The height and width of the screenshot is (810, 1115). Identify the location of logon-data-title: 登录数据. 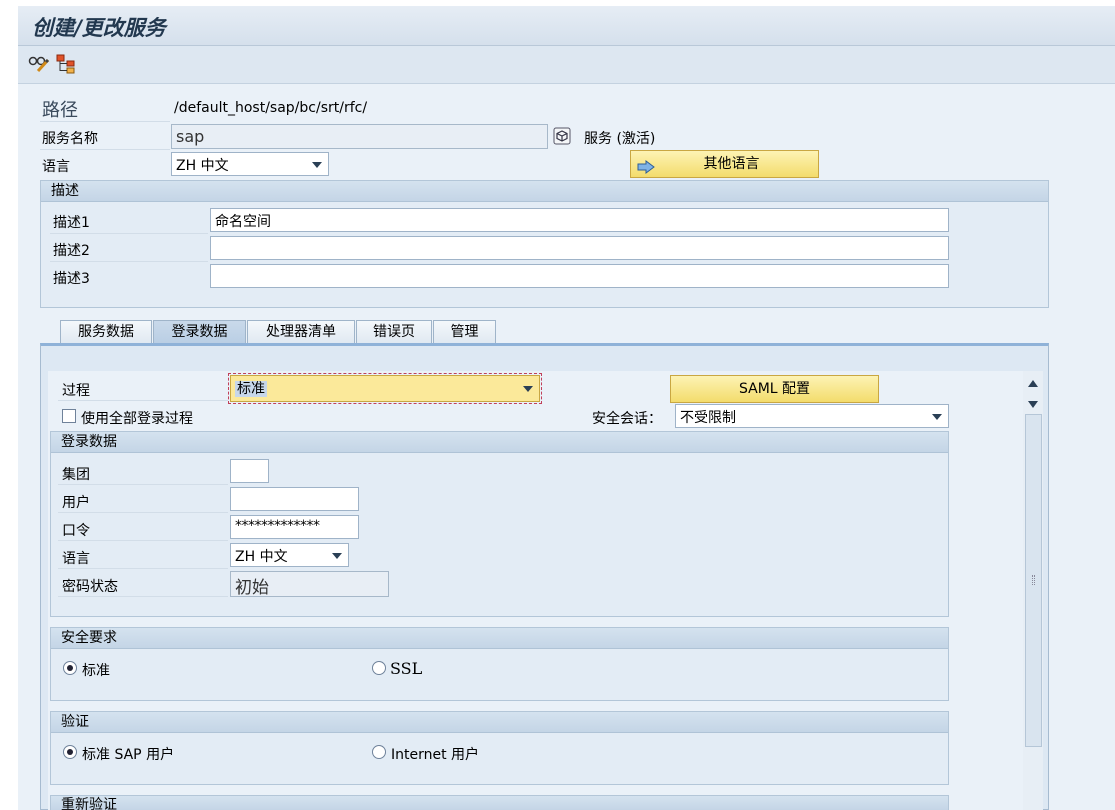
(499, 442).